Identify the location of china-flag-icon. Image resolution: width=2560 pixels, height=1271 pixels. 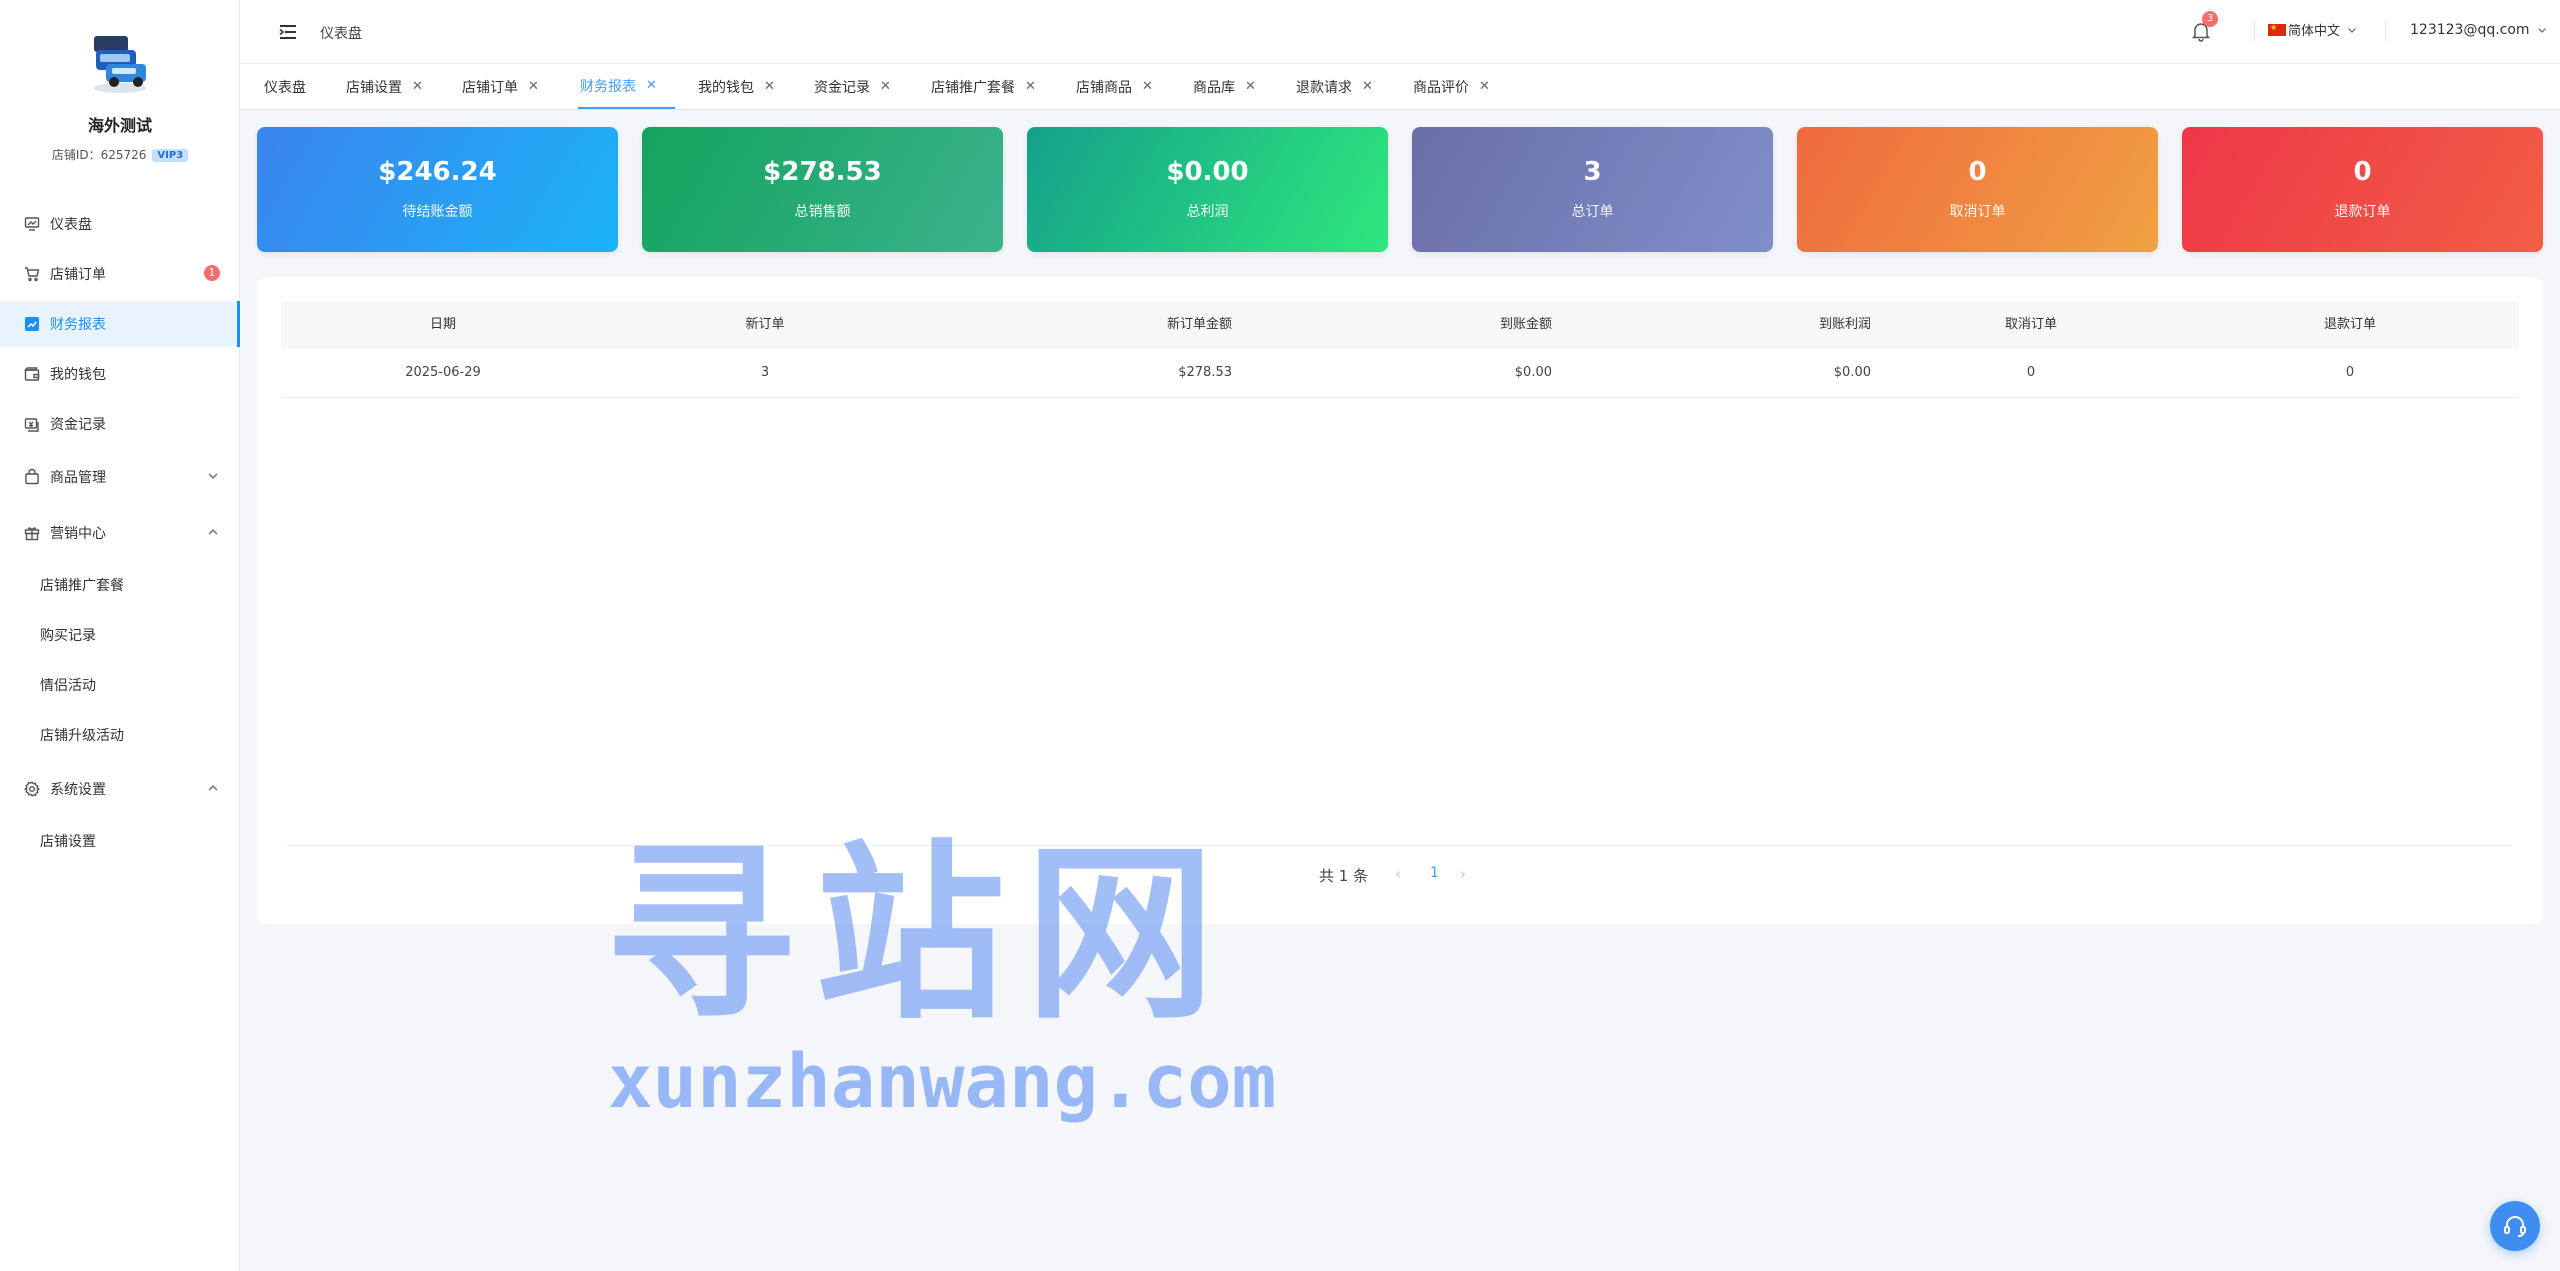
(2277, 29).